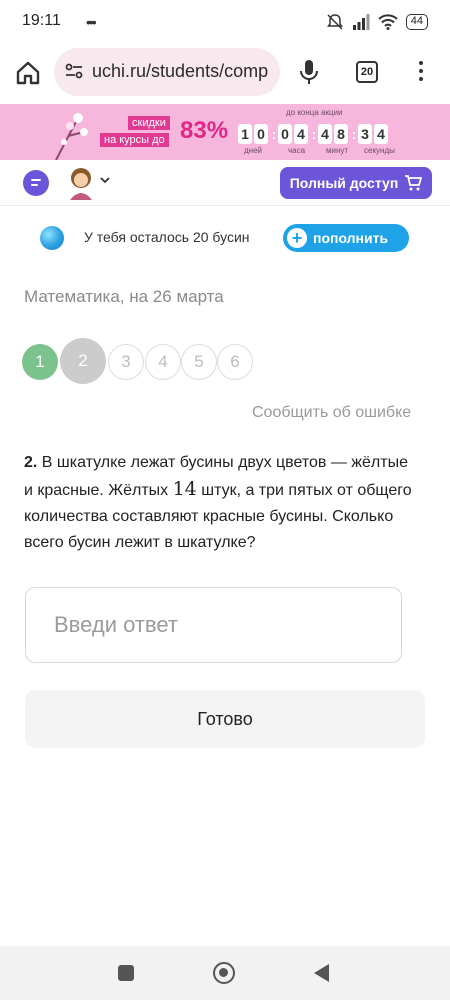 The width and height of the screenshot is (450, 1000). What do you see at coordinates (314, 112) in the screenshot?
I see `promo-deadline-label: до конца акции` at bounding box center [314, 112].